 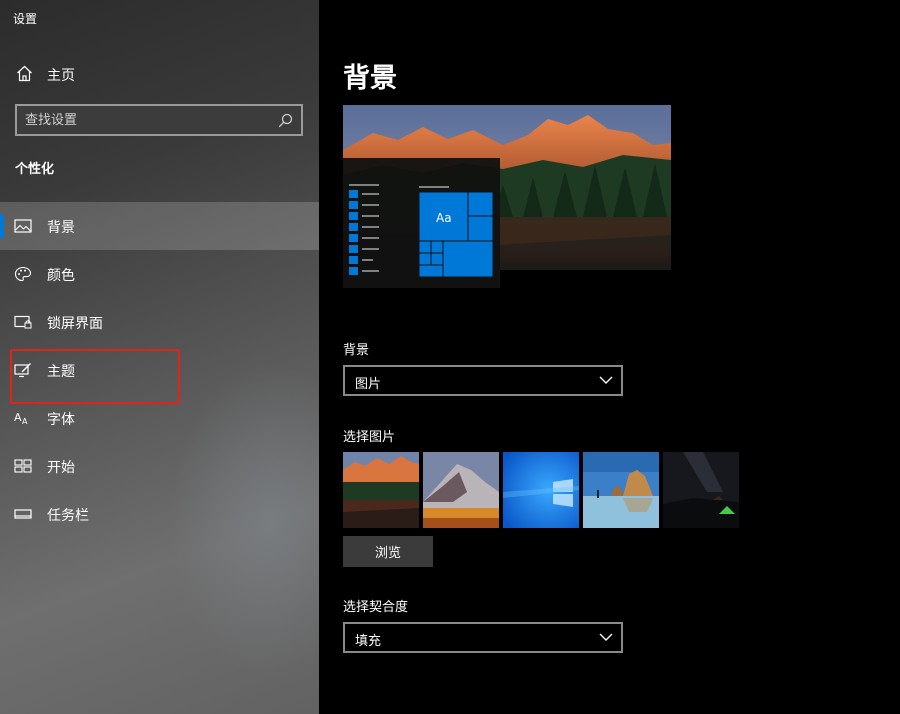 I want to click on window-title: 设置, so click(x=25, y=19).